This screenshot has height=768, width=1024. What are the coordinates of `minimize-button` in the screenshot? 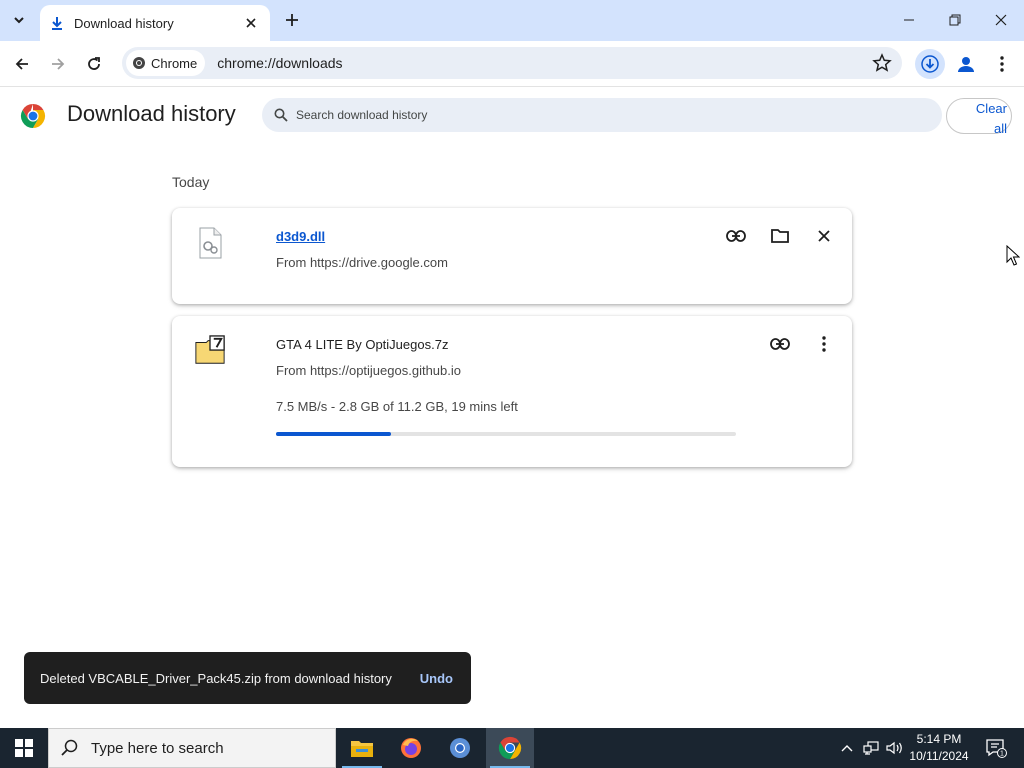 It's located at (909, 20).